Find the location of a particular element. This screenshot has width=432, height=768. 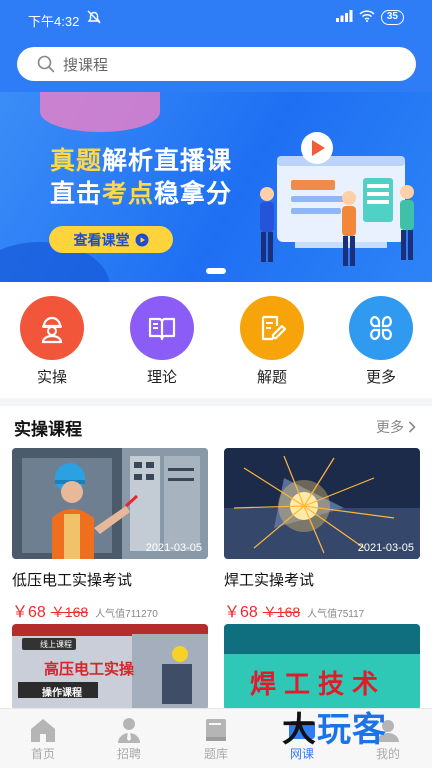

course-prices: ￥68 ￥168 人气值75117 is located at coordinates (322, 610).